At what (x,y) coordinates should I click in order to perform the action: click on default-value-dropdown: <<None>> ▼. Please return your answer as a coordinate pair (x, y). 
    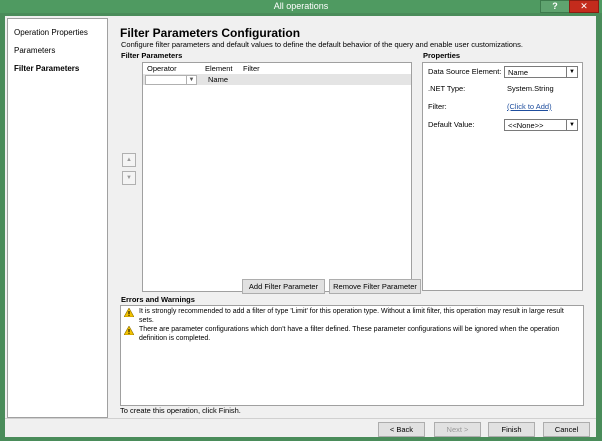
    Looking at the image, I should click on (541, 125).